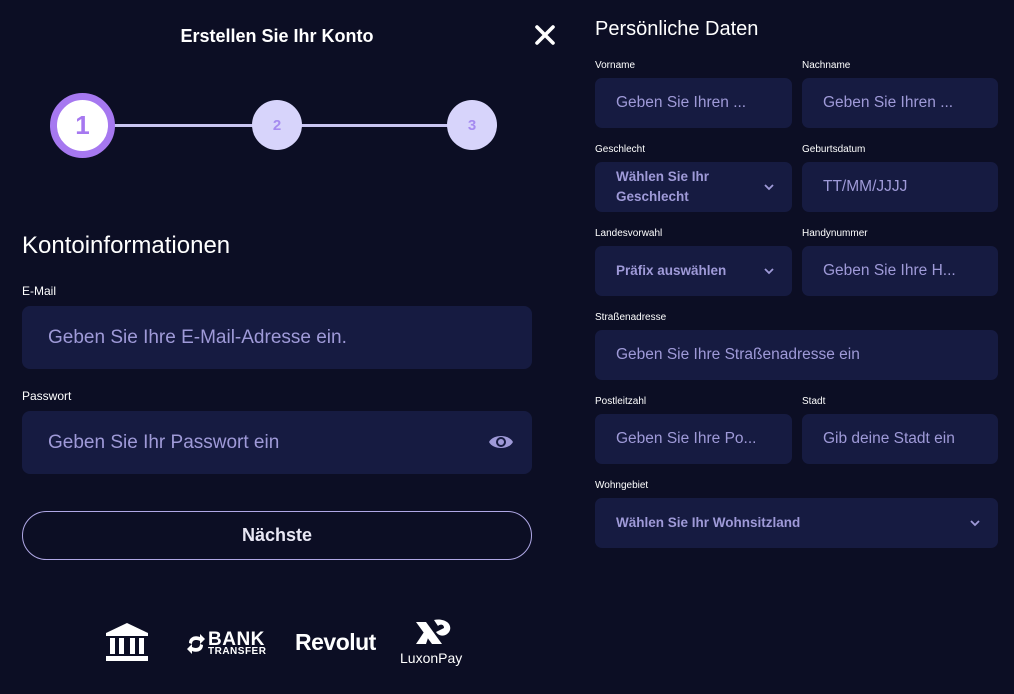 Image resolution: width=1014 pixels, height=694 pixels. What do you see at coordinates (621, 401) in the screenshot?
I see `zip-label: Postleitzahl` at bounding box center [621, 401].